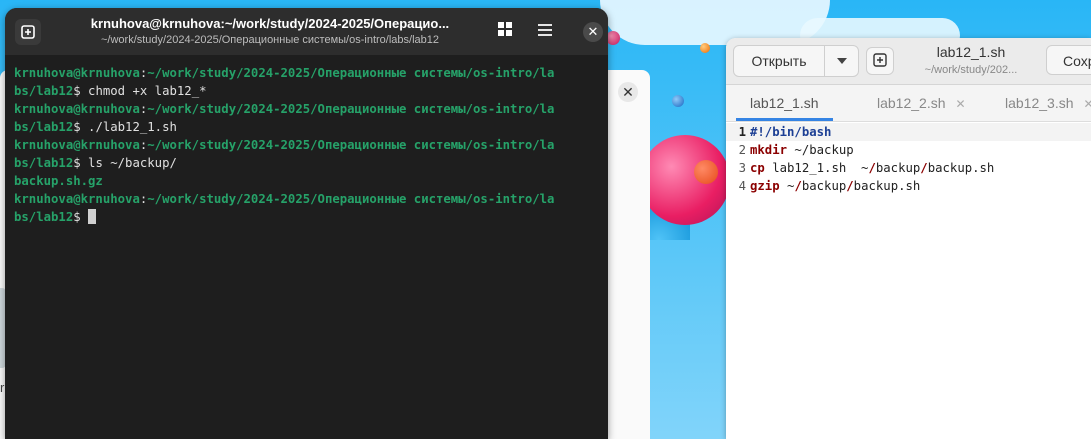 Image resolution: width=1091 pixels, height=439 pixels. What do you see at coordinates (505, 32) in the screenshot?
I see `grid-icon` at bounding box center [505, 32].